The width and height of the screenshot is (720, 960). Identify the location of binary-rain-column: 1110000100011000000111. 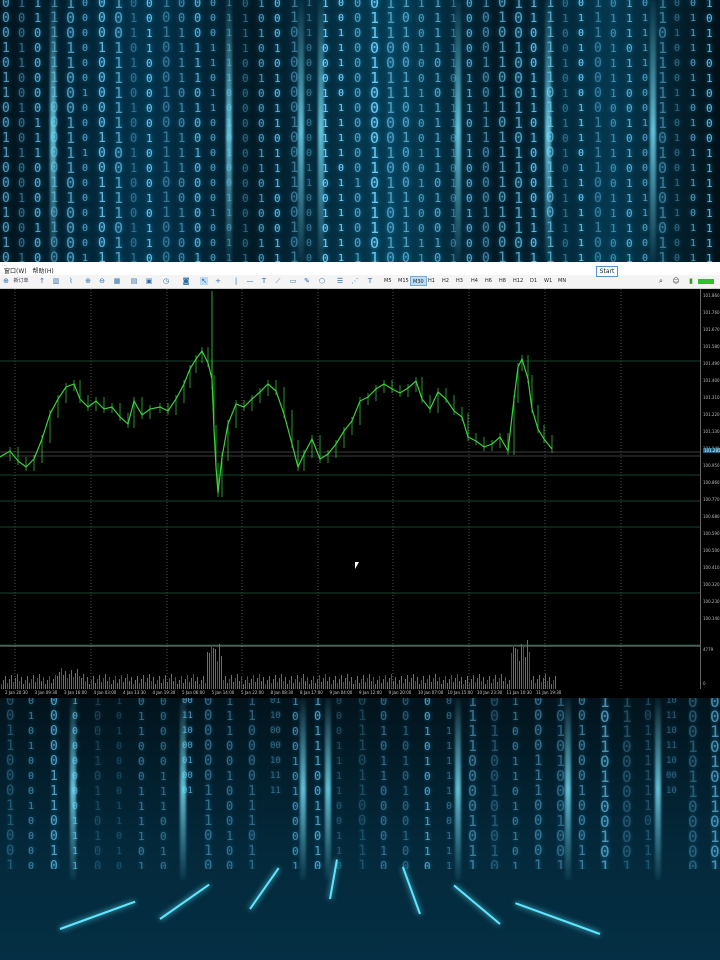
(309, 131).